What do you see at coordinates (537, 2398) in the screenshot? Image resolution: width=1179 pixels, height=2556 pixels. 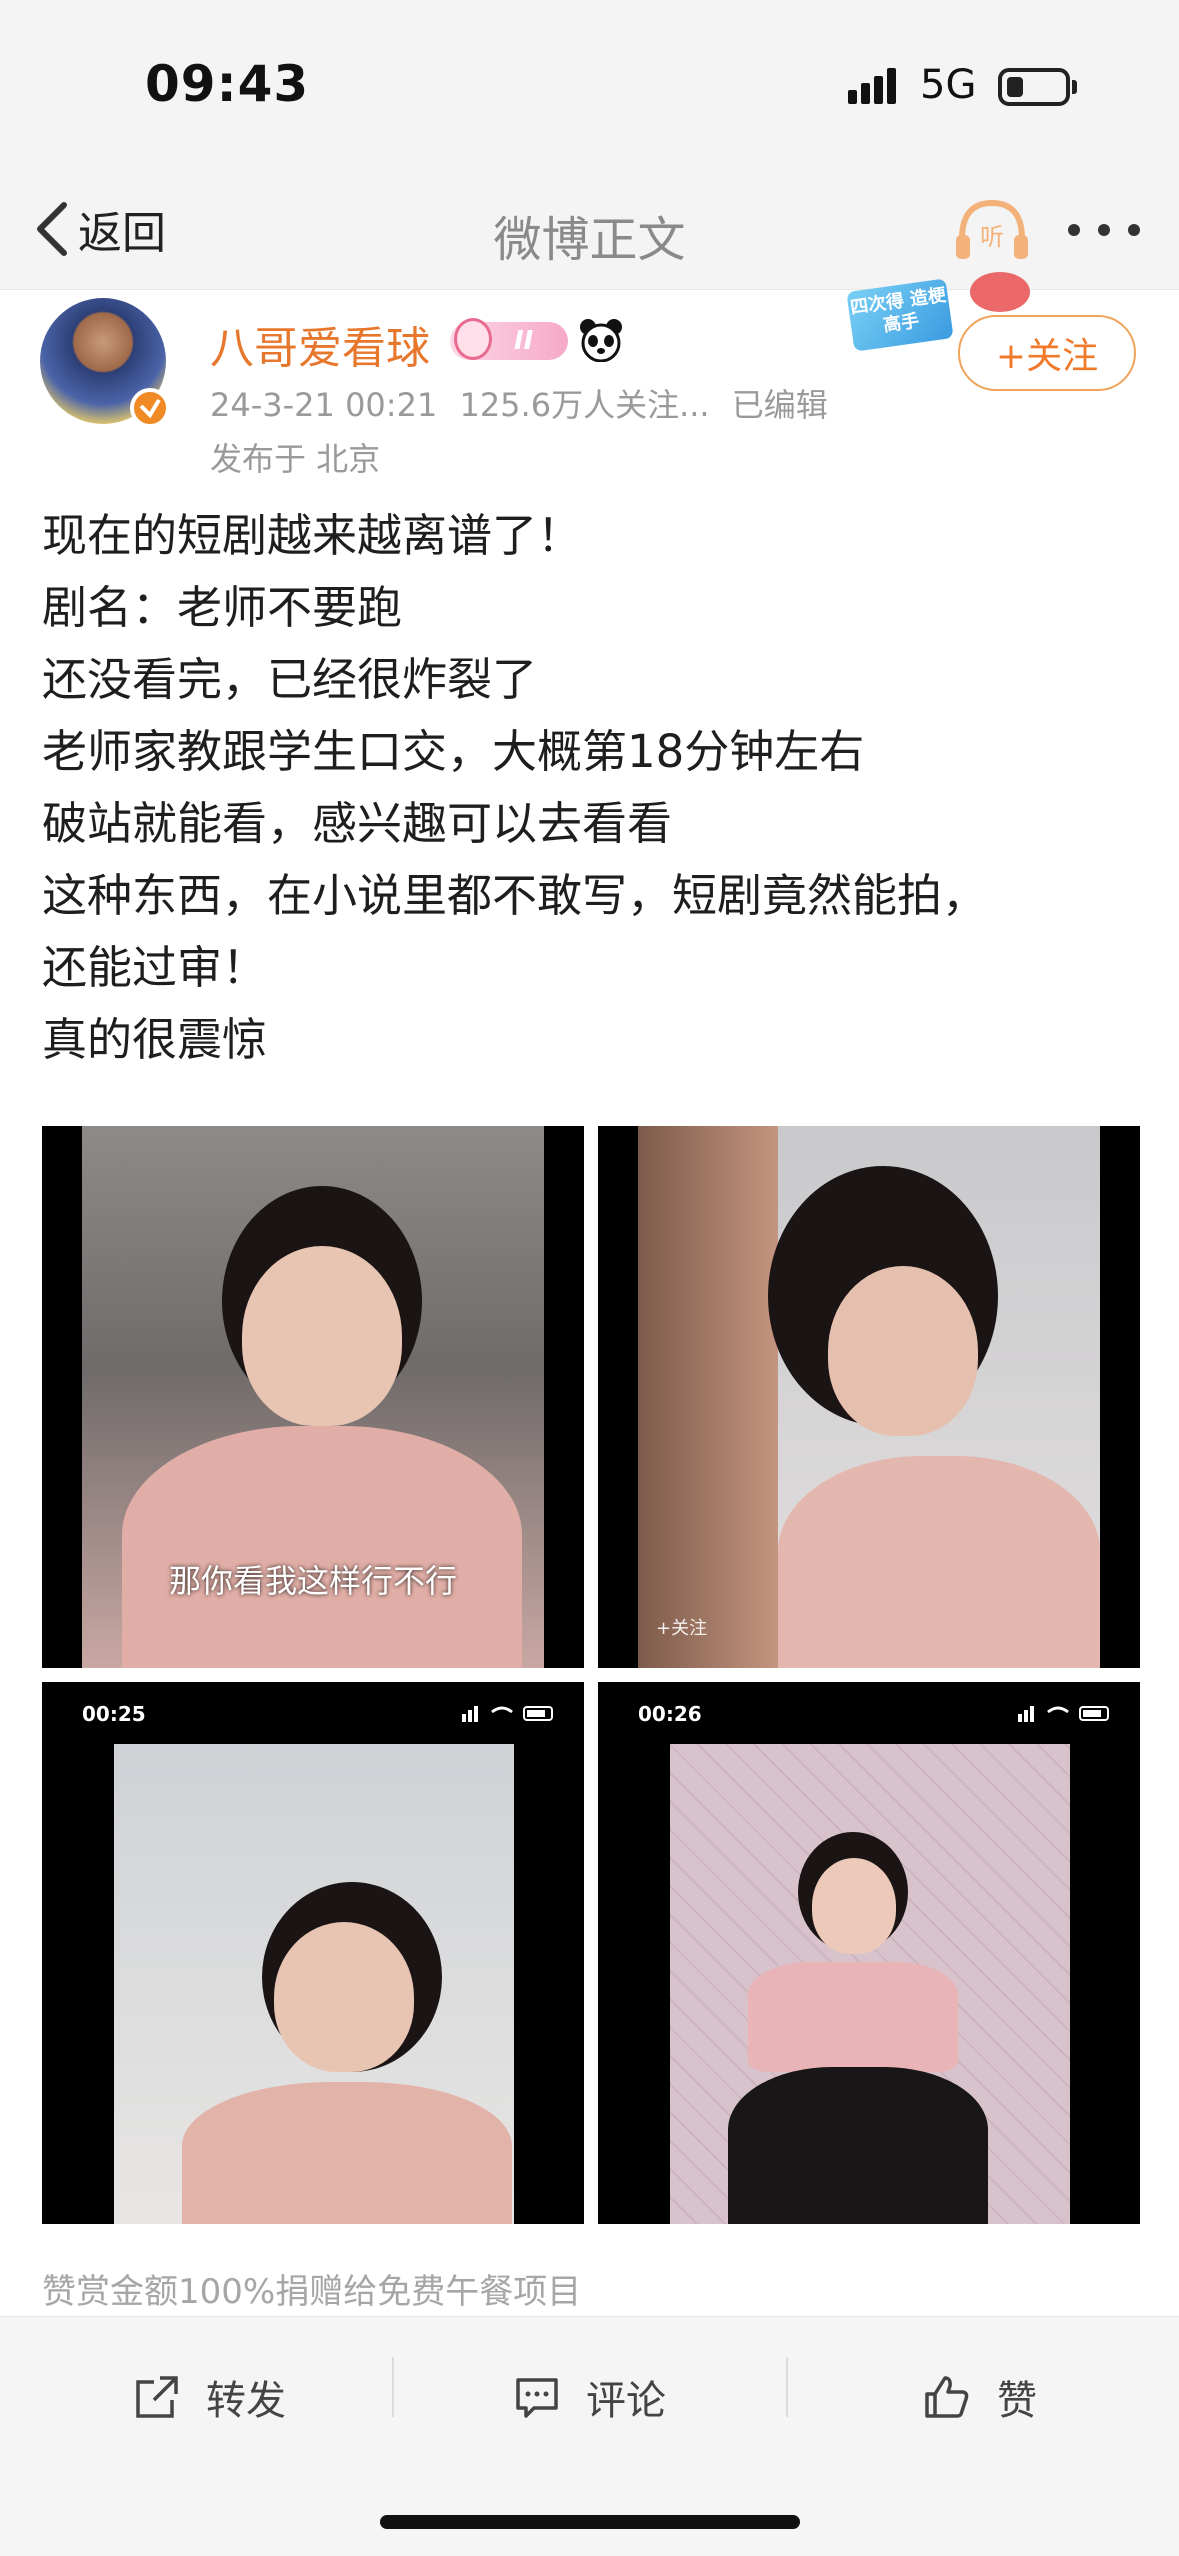 I see `comment-icon` at bounding box center [537, 2398].